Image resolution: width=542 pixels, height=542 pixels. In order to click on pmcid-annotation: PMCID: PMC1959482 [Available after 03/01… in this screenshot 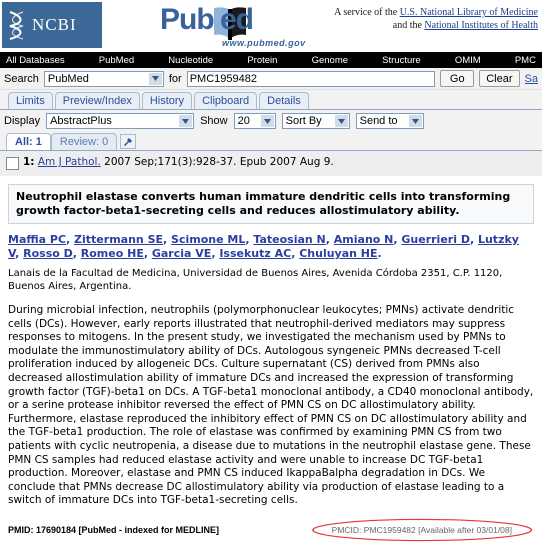, I will do `click(422, 530)`.